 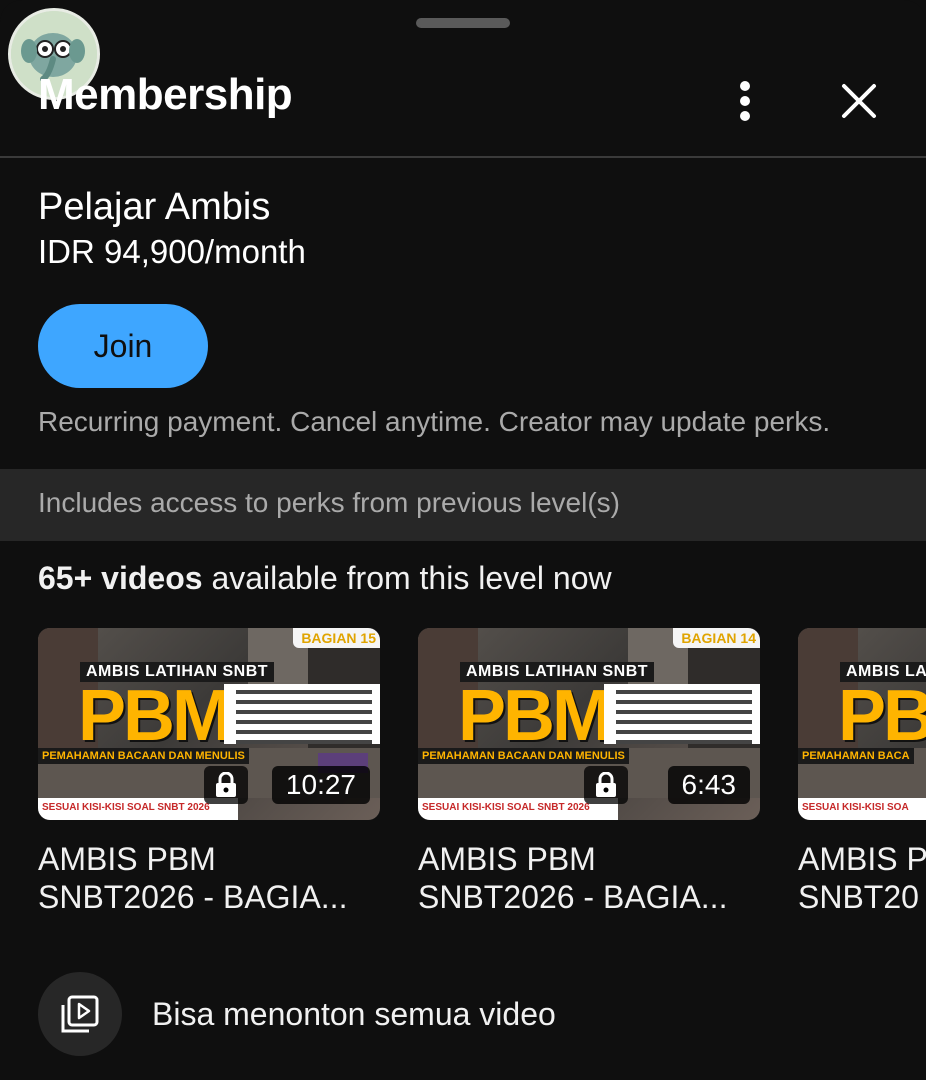 What do you see at coordinates (154, 207) in the screenshot?
I see `tier-name: Pelajar Ambis` at bounding box center [154, 207].